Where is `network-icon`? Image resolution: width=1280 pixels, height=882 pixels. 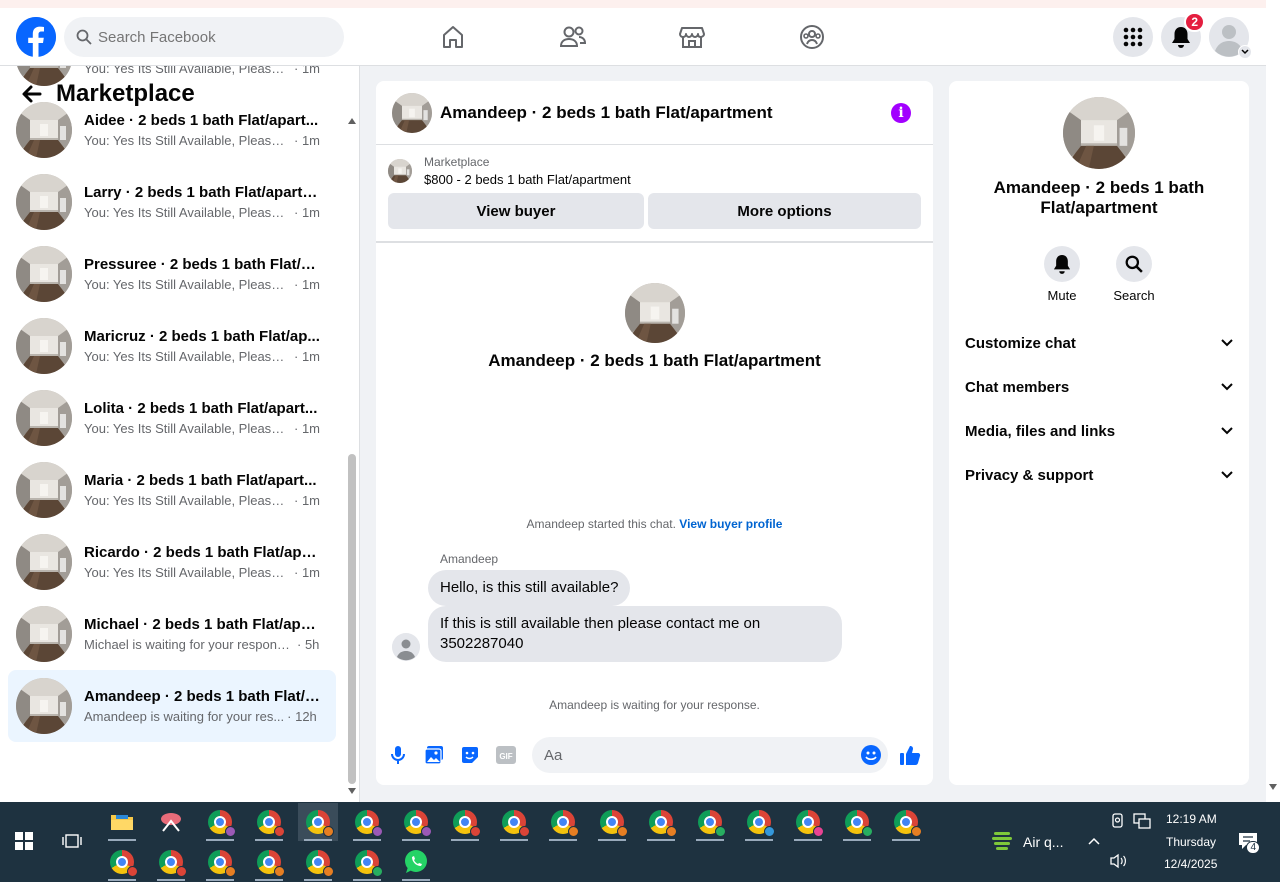
network-icon is located at coordinates (1142, 821).